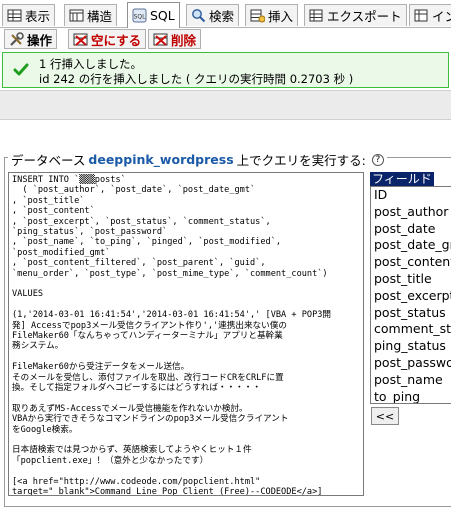 The width and height of the screenshot is (451, 507). I want to click on query-summary-bar, so click(225, 105).